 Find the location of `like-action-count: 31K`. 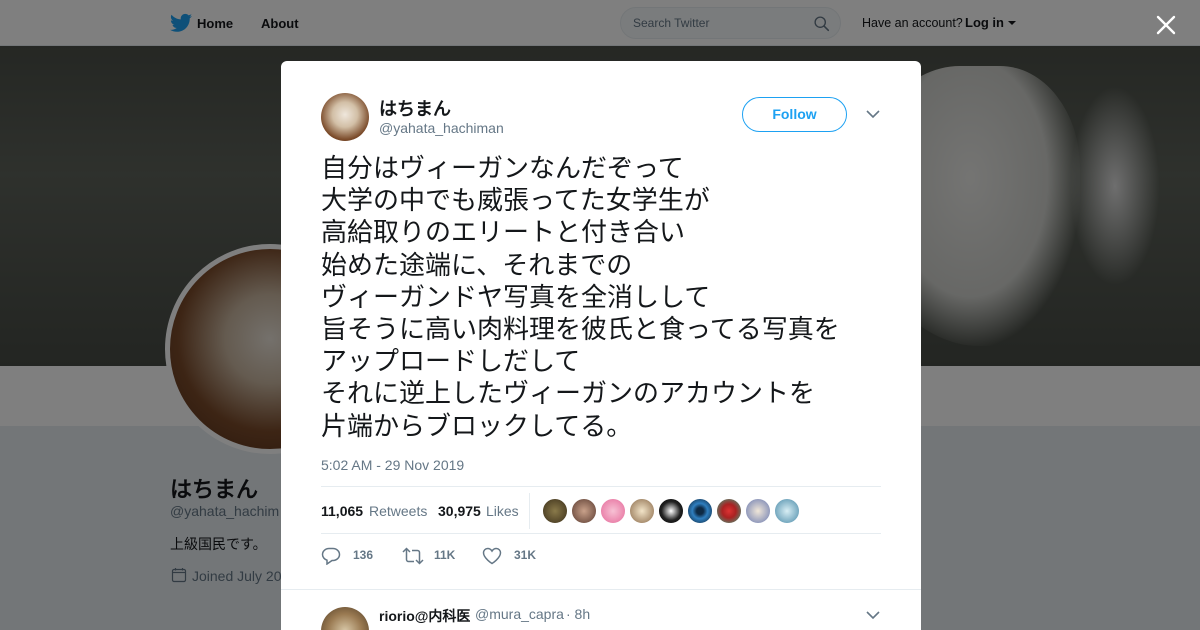

like-action-count: 31K is located at coordinates (525, 555).